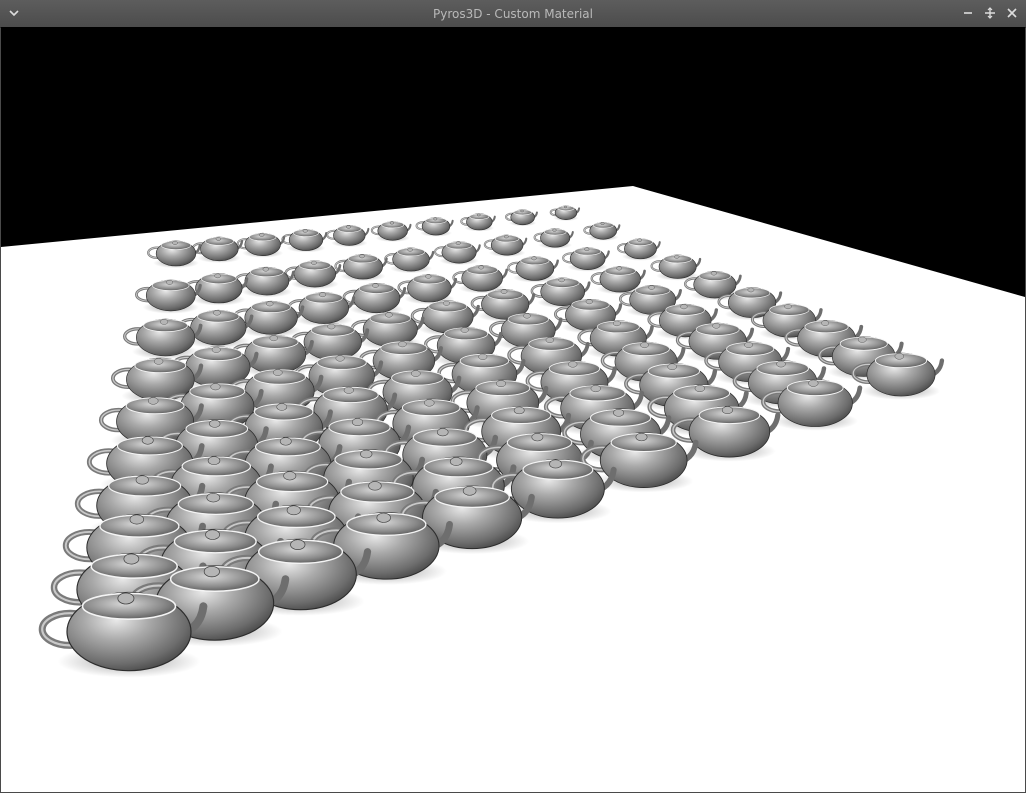  What do you see at coordinates (1012, 13) in the screenshot?
I see `close-icon` at bounding box center [1012, 13].